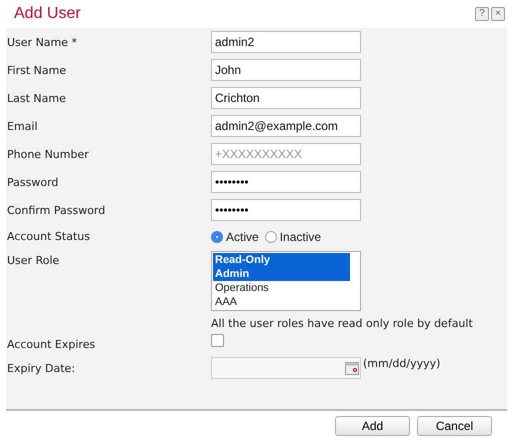 The width and height of the screenshot is (513, 446). What do you see at coordinates (498, 14) in the screenshot?
I see `close-button: ×` at bounding box center [498, 14].